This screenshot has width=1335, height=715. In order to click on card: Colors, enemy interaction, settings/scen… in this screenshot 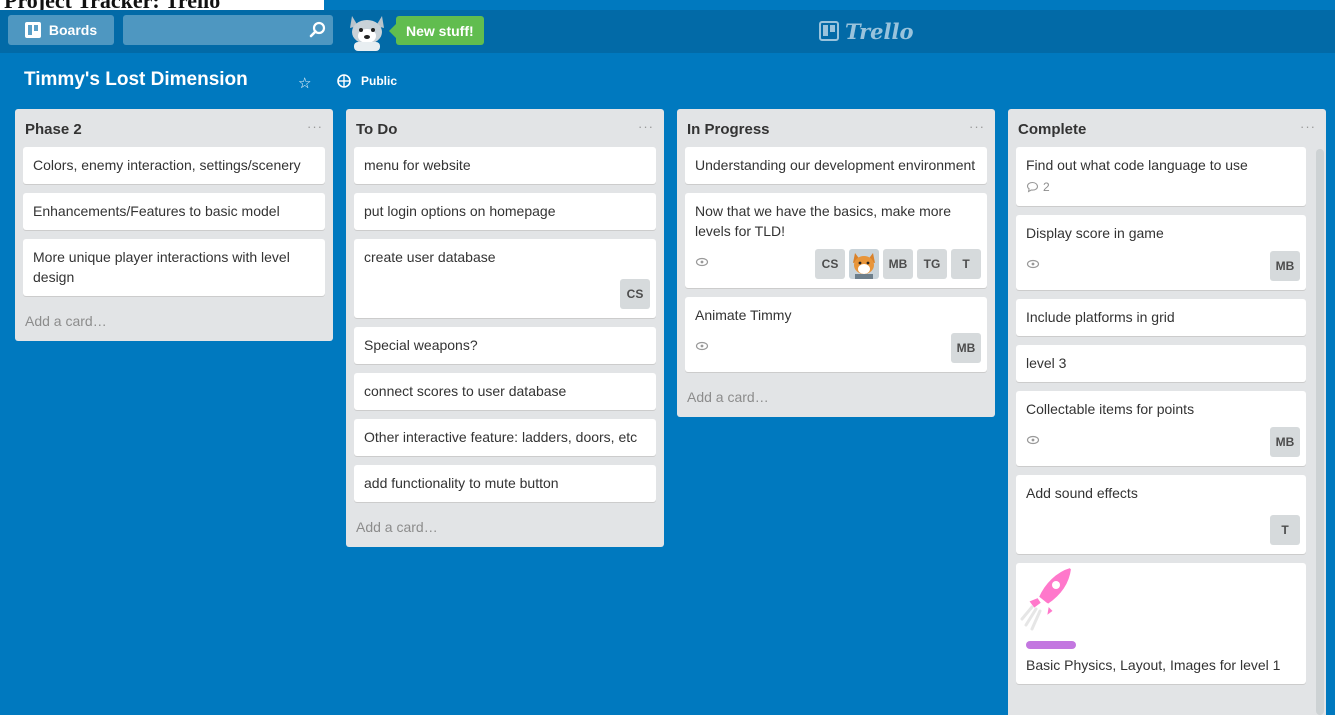, I will do `click(174, 165)`.